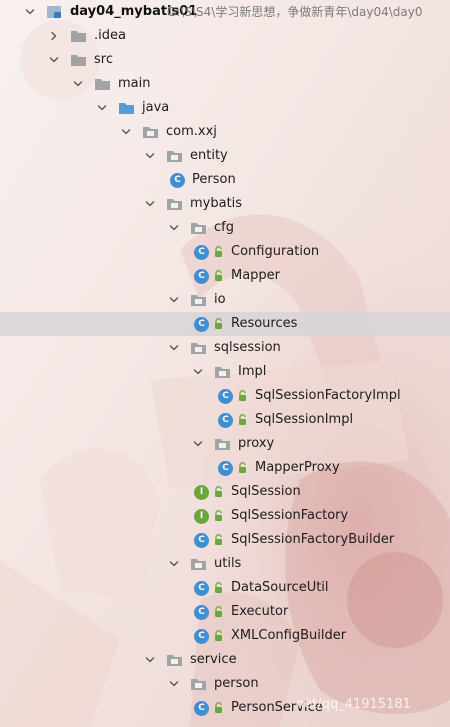  I want to click on tree-item-label: Mapper, so click(256, 275).